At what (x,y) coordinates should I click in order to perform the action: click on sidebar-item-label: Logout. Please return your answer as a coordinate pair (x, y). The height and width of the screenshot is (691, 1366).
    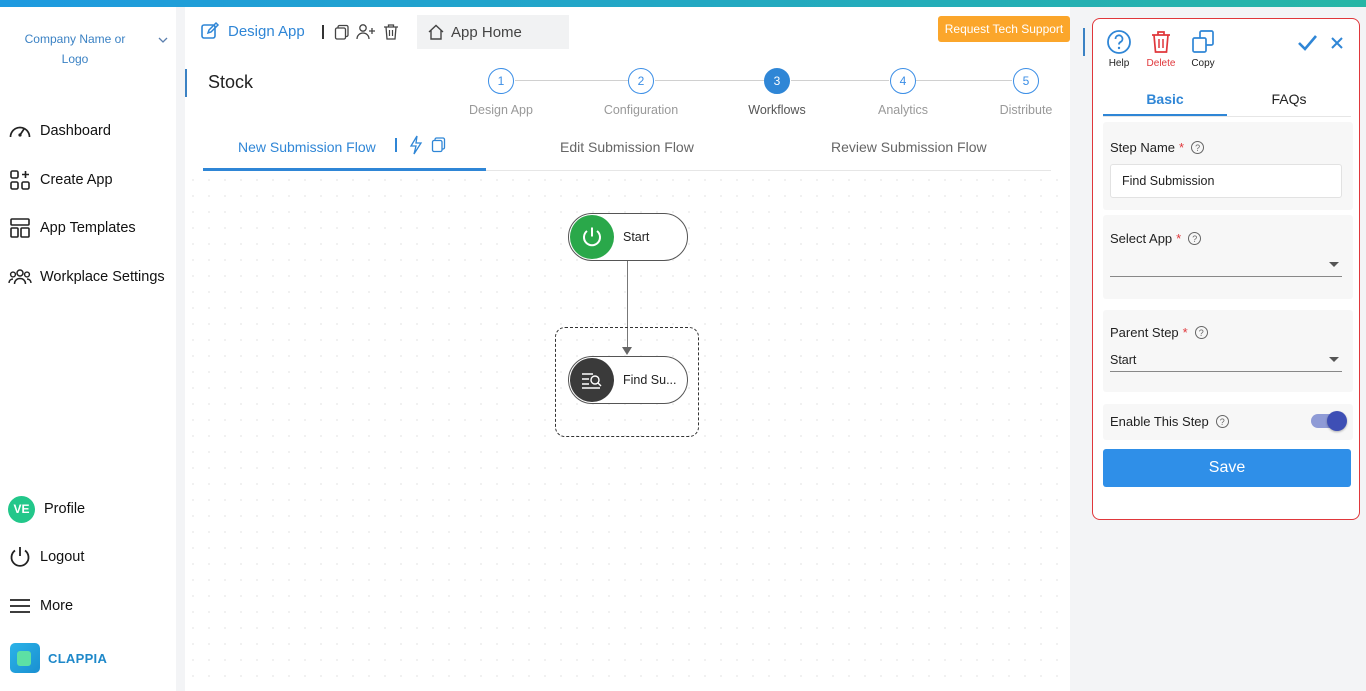
    Looking at the image, I should click on (62, 557).